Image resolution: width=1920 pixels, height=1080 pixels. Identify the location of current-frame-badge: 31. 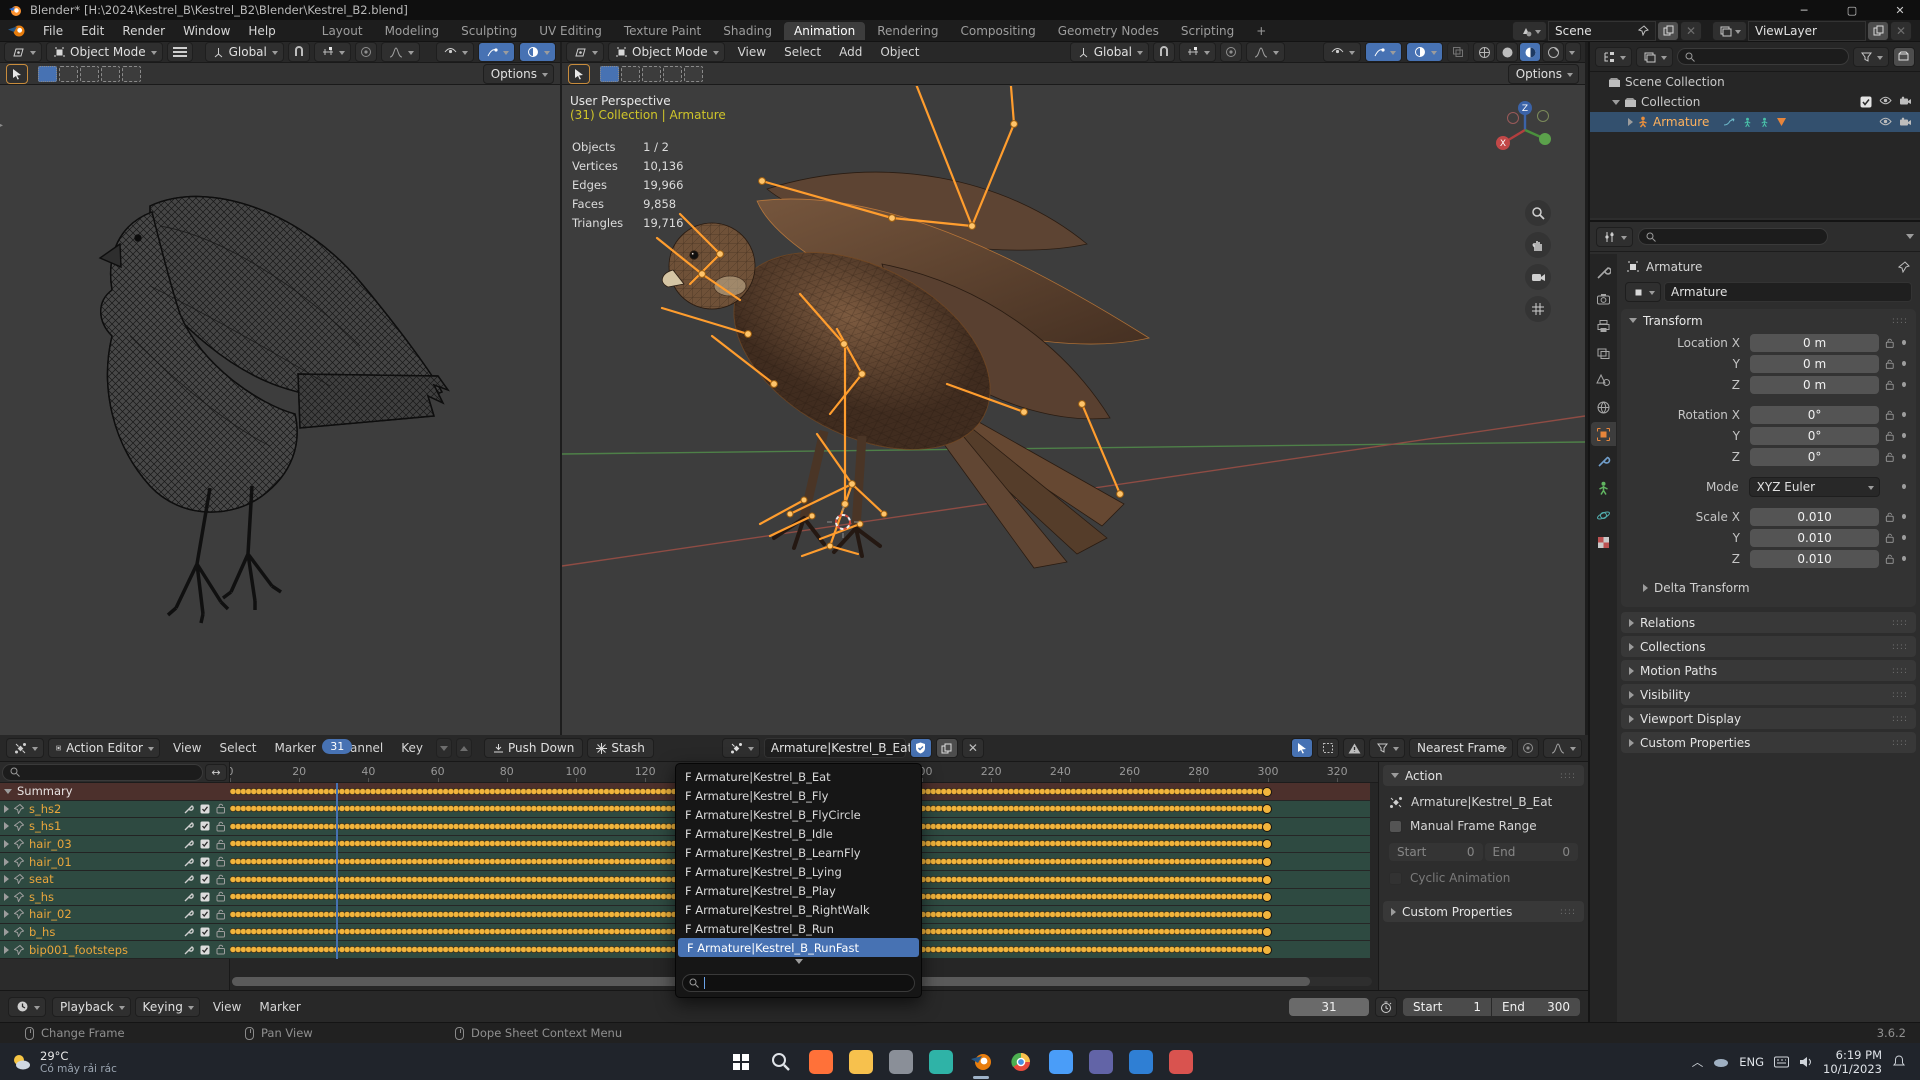
(337, 746).